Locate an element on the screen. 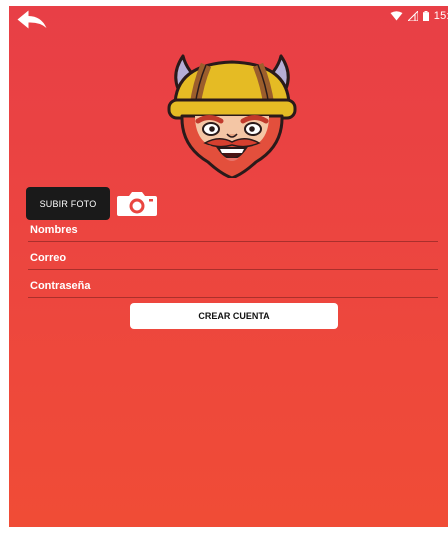 This screenshot has height=533, width=448. status-icons: 15:2 is located at coordinates (419, 16).